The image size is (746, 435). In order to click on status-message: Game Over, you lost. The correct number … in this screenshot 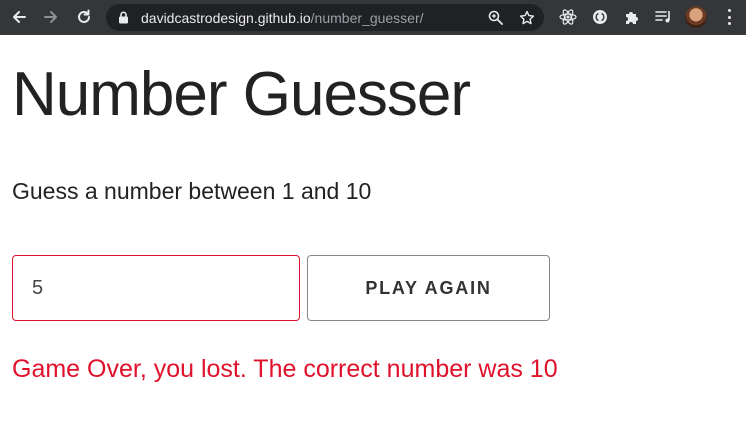, I will do `click(285, 369)`.